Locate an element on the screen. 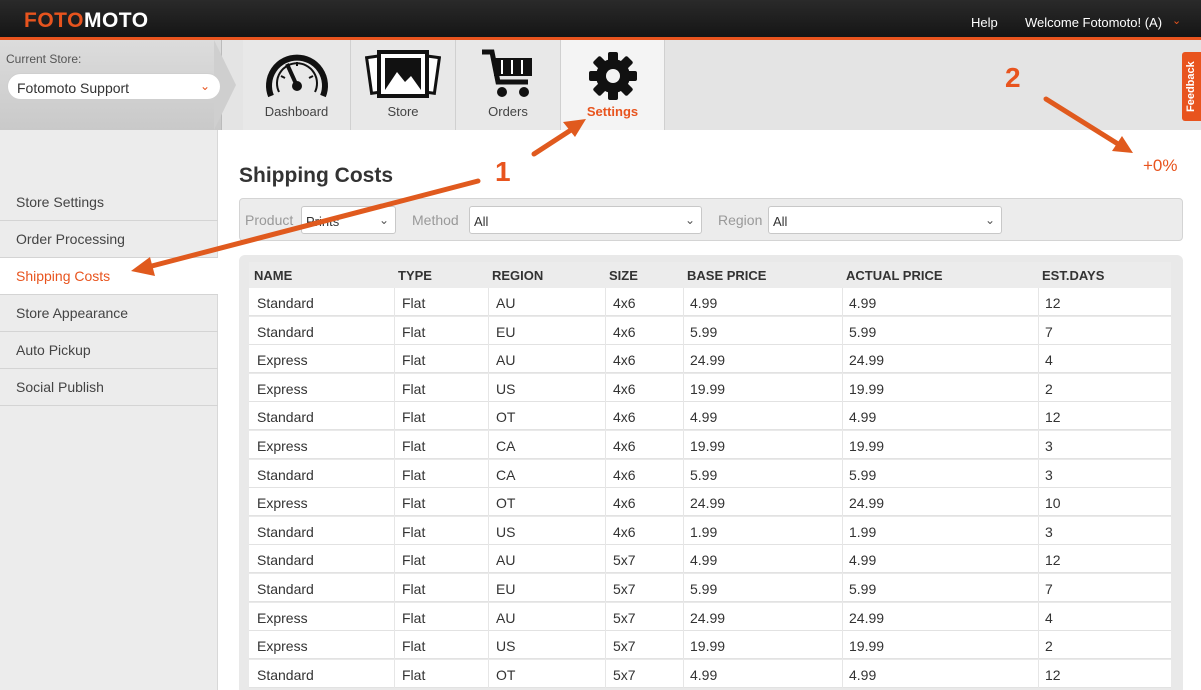 This screenshot has height=690, width=1201. arrowhead-shipping-costs is located at coordinates (143, 266).